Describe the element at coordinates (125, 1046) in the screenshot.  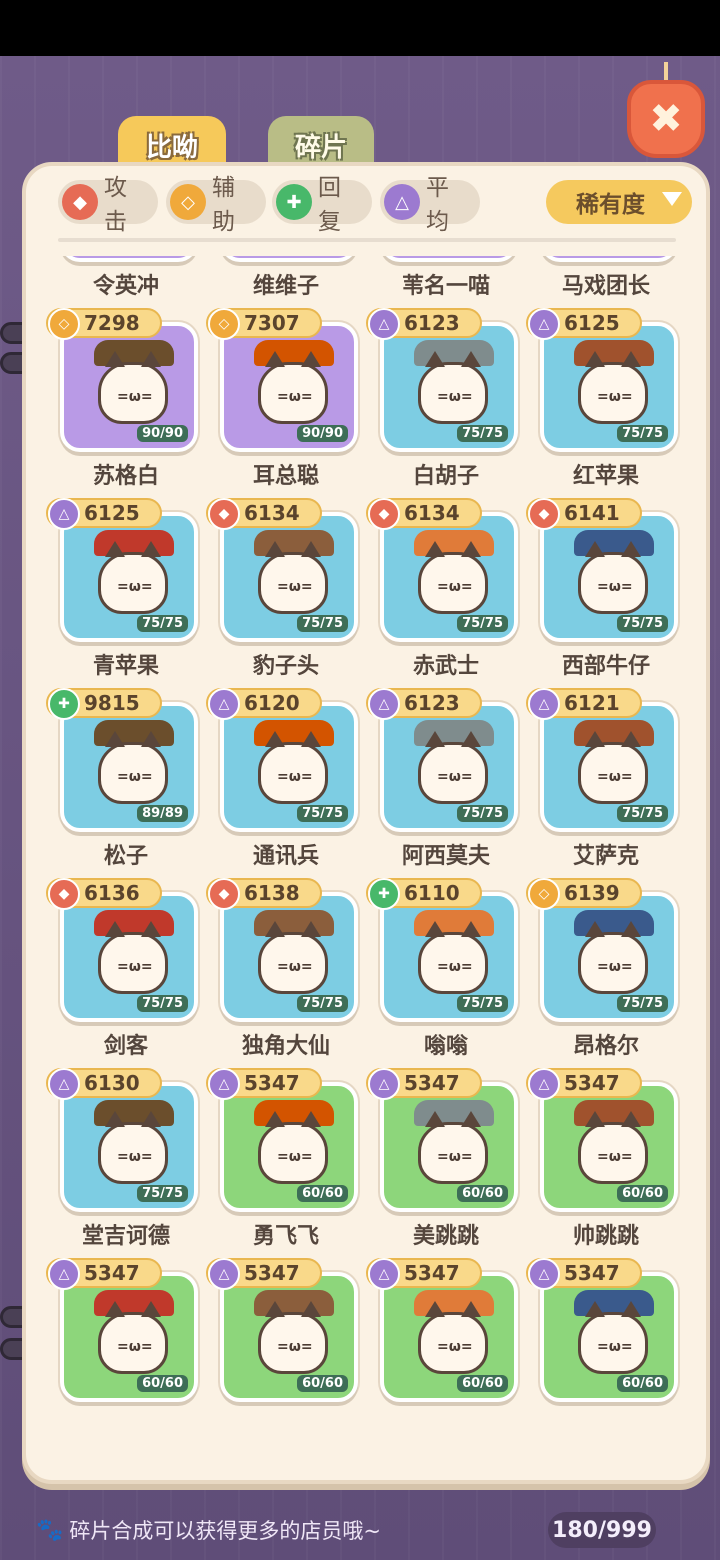
I see `character-name: 剑客` at that location.